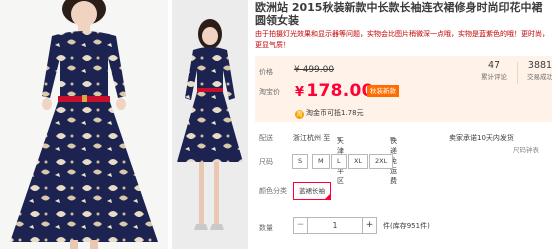  What do you see at coordinates (339, 161) in the screenshot?
I see `size-option-l: L` at bounding box center [339, 161].